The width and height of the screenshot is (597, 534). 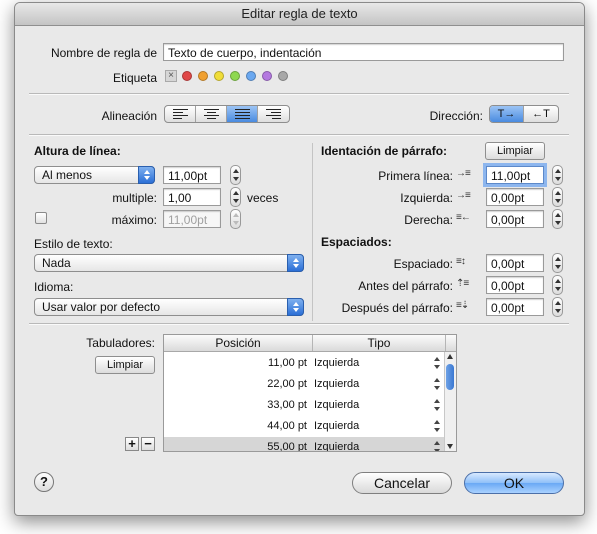 What do you see at coordinates (462, 305) in the screenshot?
I see `space-after-icon: ≡⇣` at bounding box center [462, 305].